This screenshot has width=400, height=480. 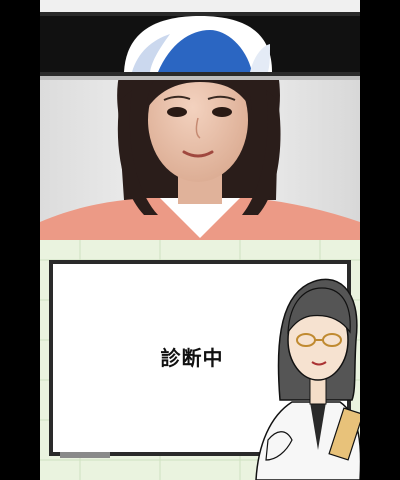 What do you see at coordinates (307, 379) in the screenshot?
I see `teacher-character` at bounding box center [307, 379].